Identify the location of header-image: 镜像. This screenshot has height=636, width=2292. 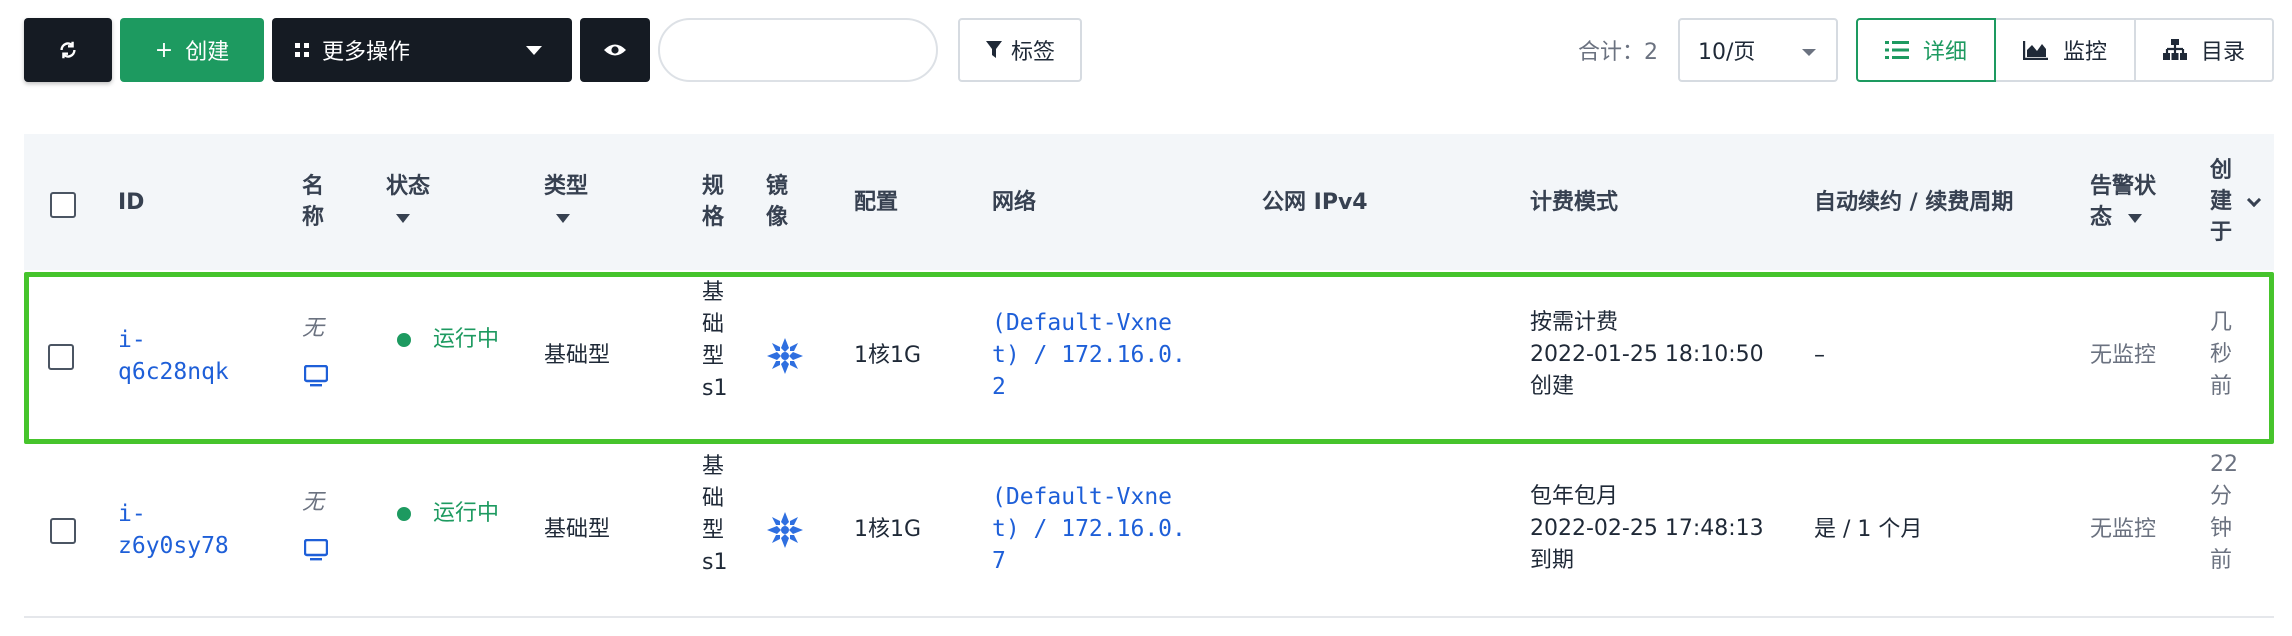
(777, 202).